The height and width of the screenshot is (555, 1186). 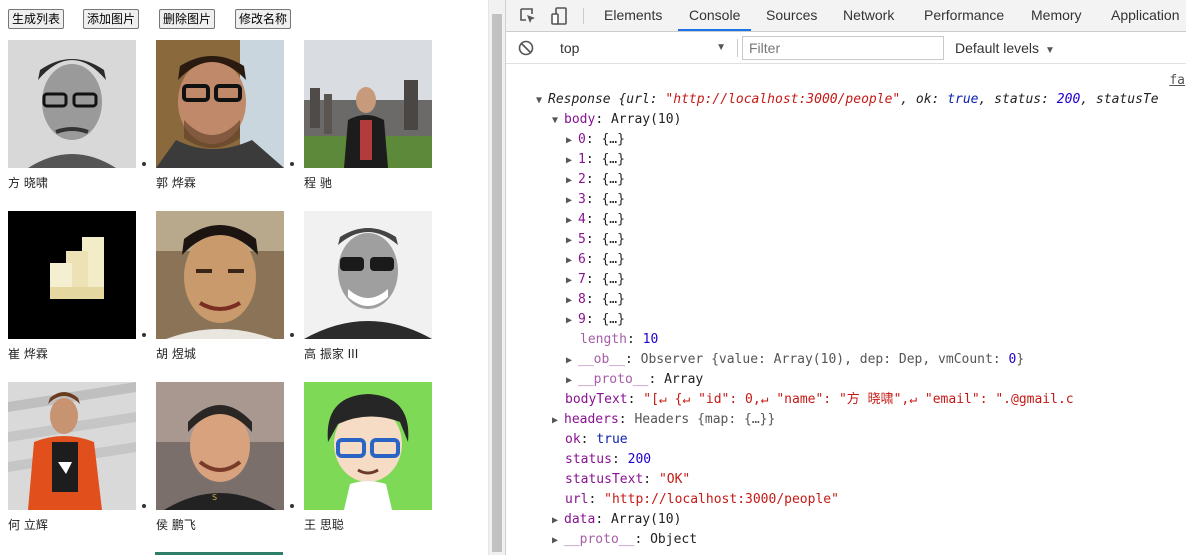 What do you see at coordinates (214, 497) in the screenshot?
I see `svg-text: S` at bounding box center [214, 497].